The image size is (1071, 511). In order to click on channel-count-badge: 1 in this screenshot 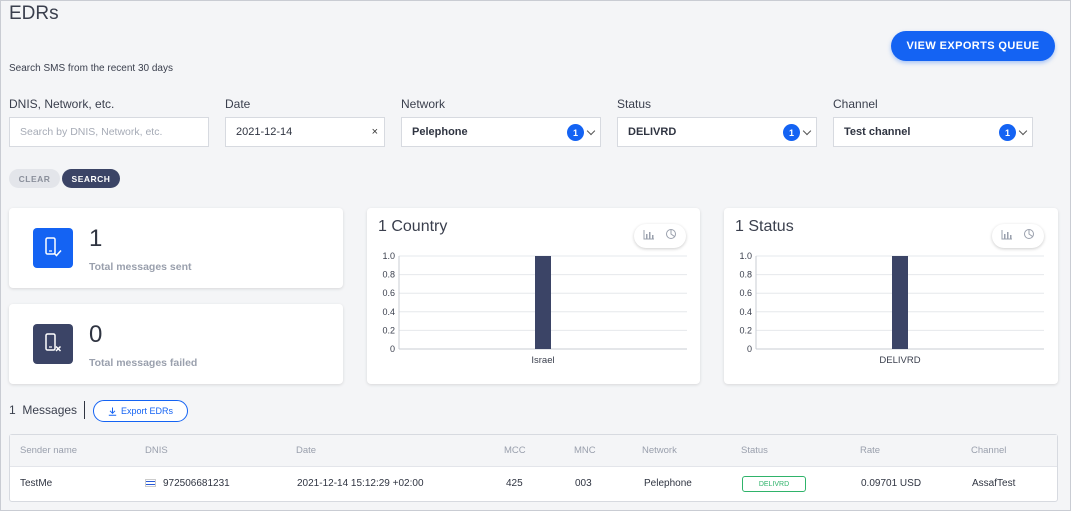, I will do `click(1007, 132)`.